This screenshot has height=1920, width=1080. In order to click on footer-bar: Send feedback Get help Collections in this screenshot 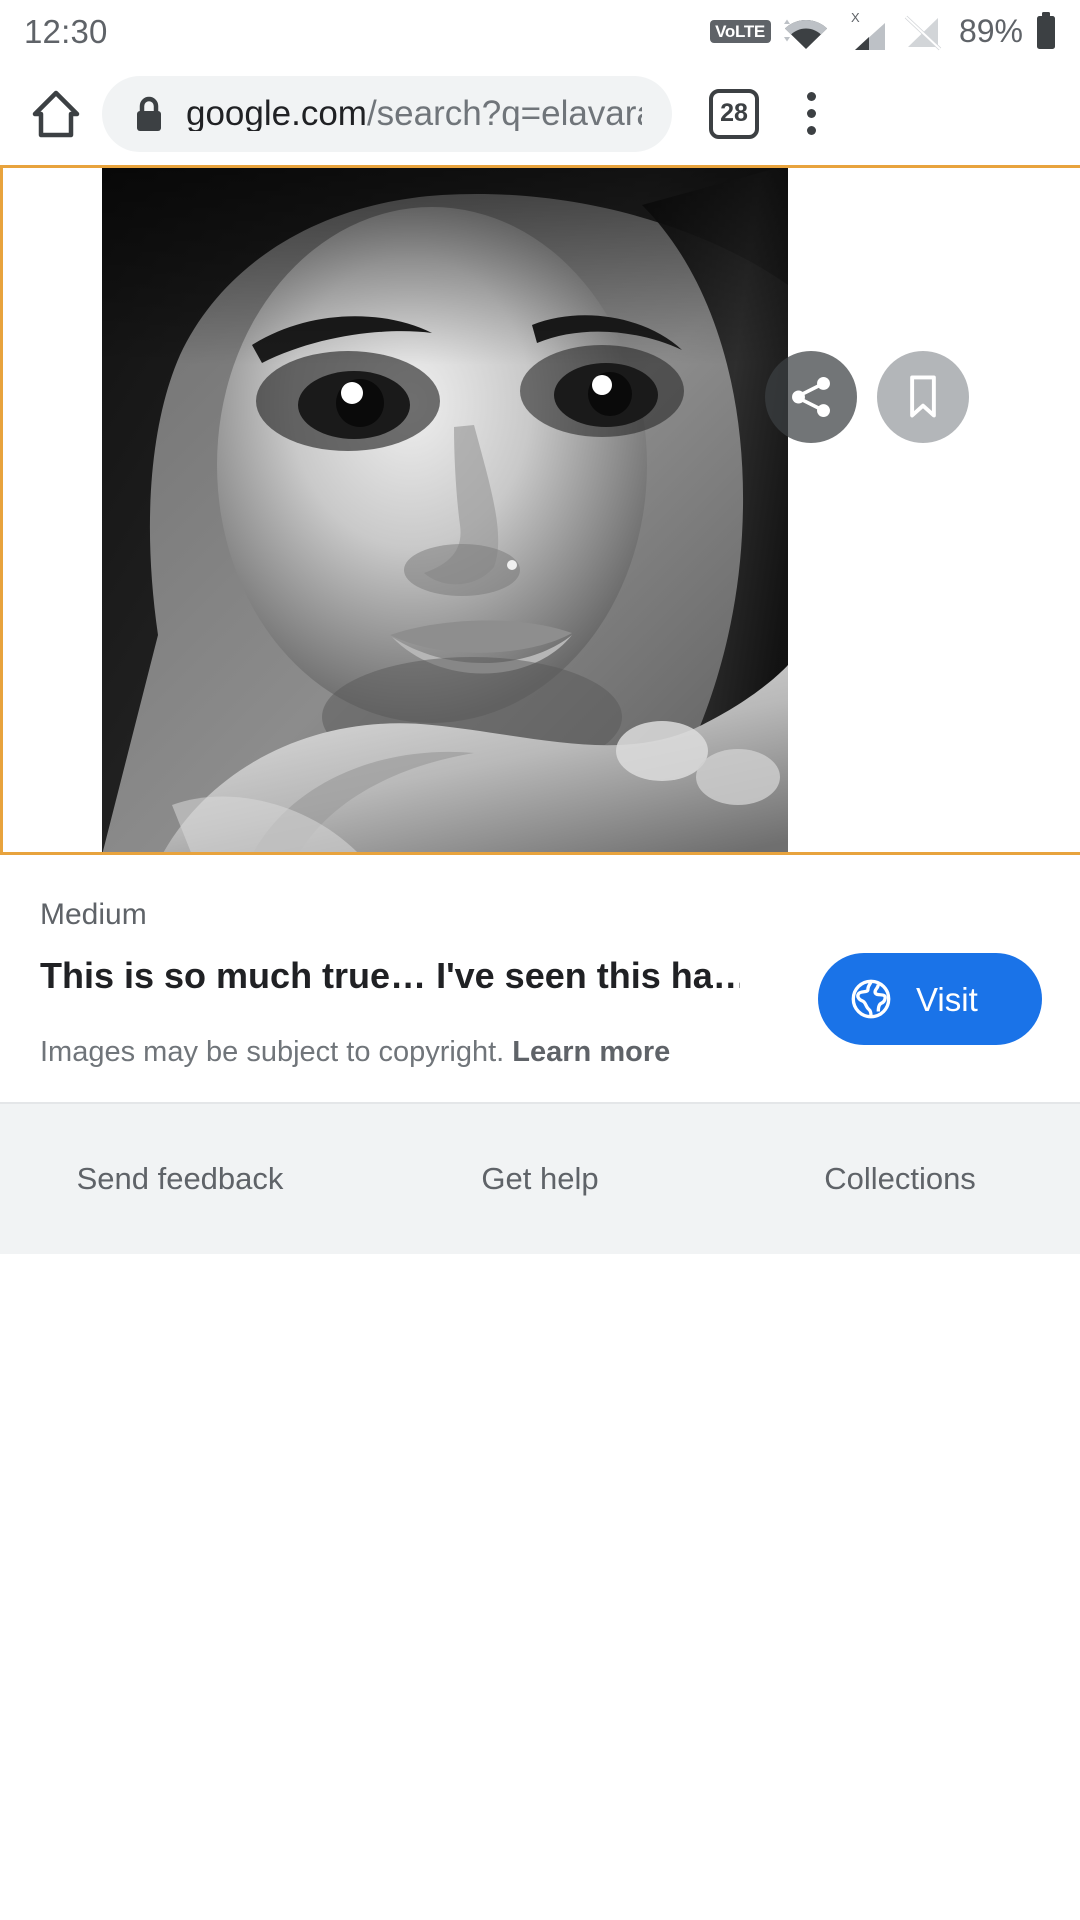, I will do `click(540, 1177)`.